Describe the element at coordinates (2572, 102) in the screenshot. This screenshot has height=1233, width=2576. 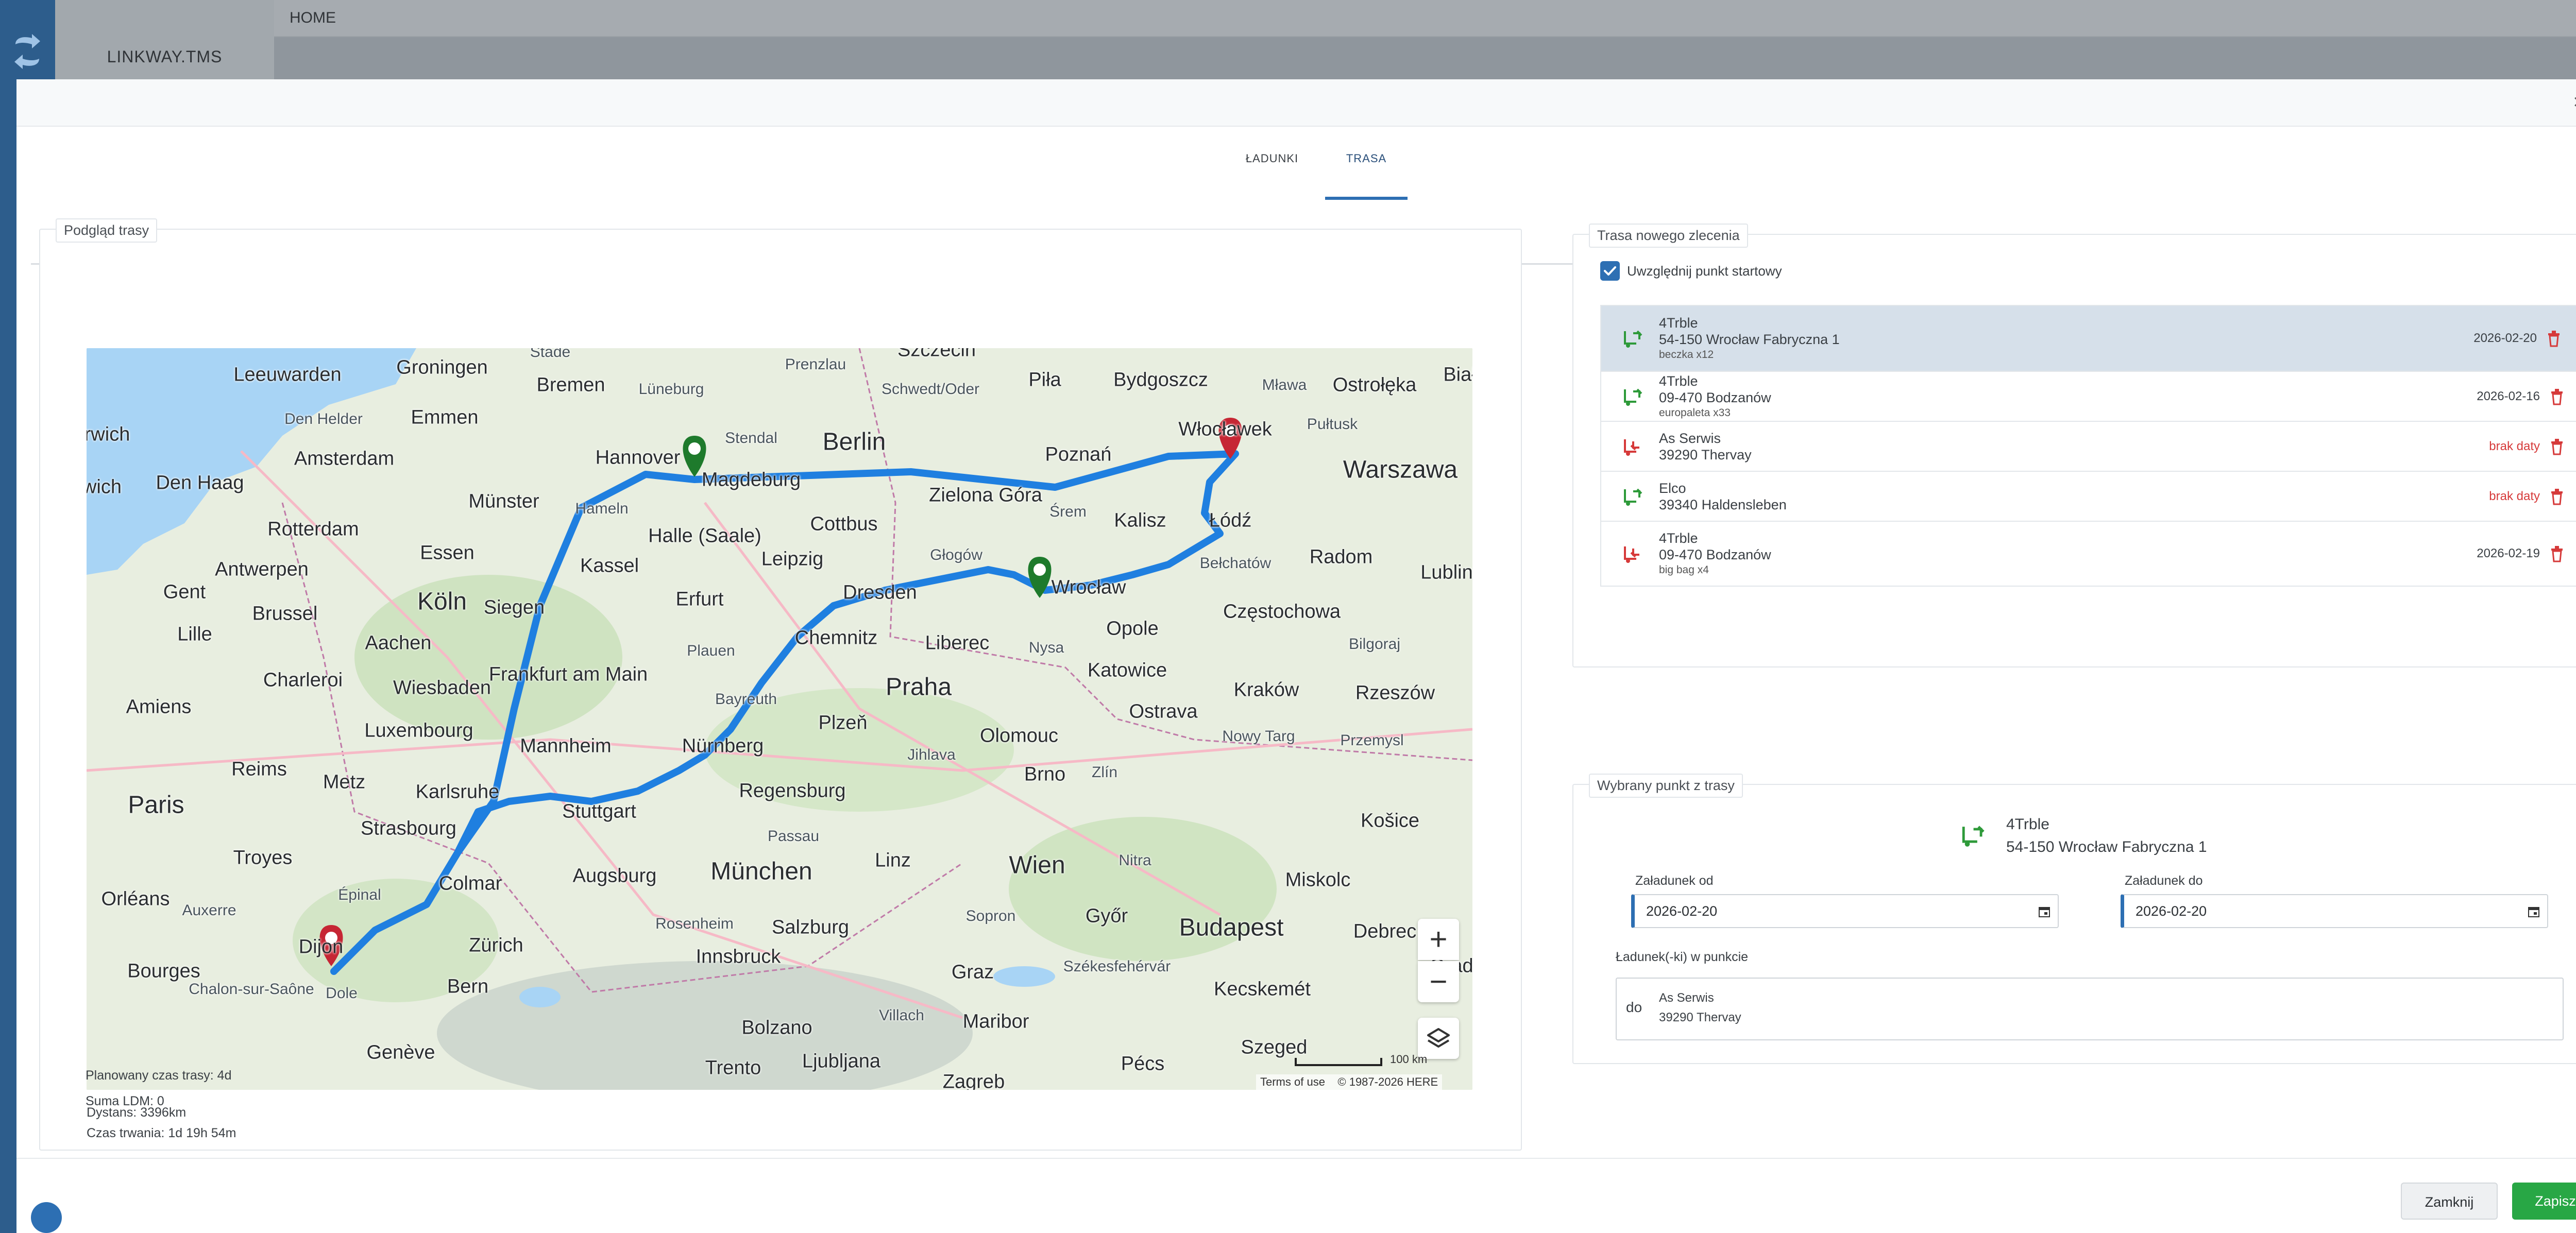
I see `close-icon: ×` at that location.